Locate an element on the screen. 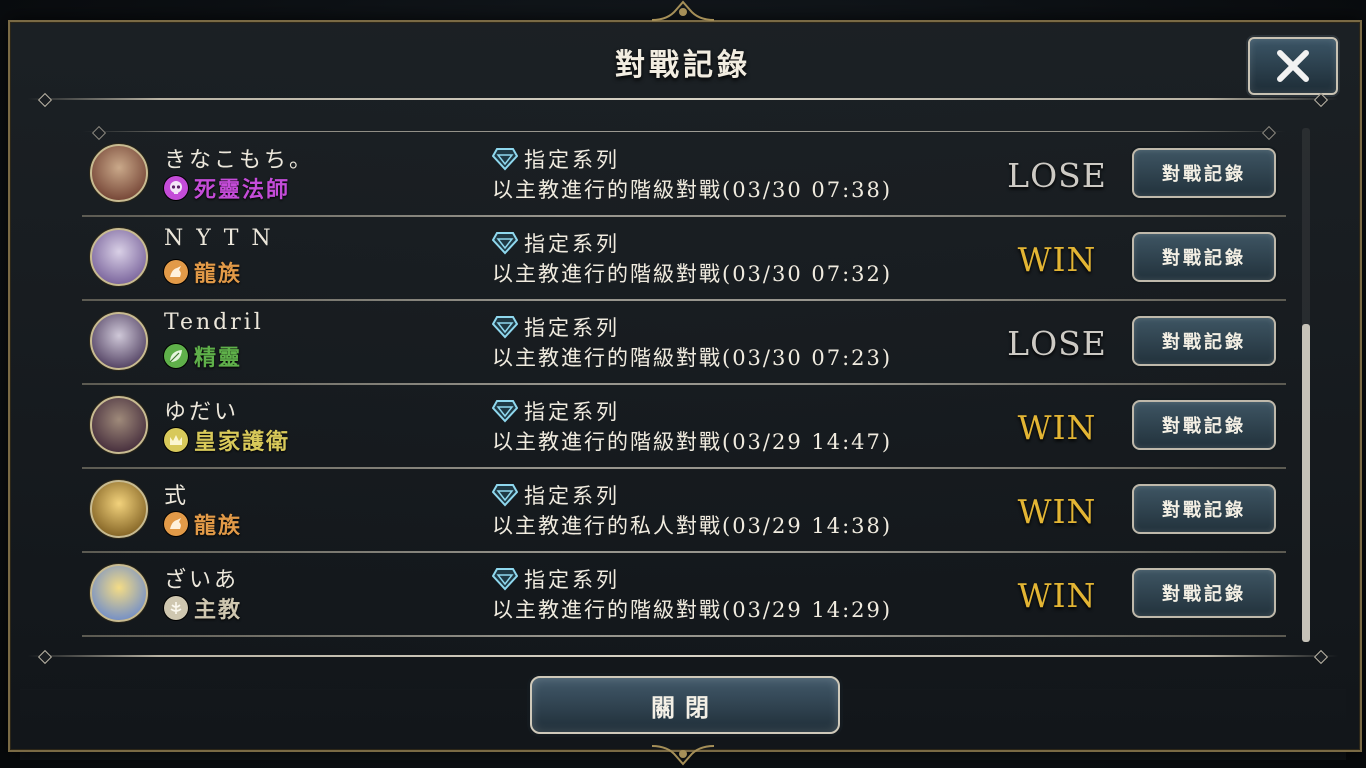  top-ornament is located at coordinates (683, 10).